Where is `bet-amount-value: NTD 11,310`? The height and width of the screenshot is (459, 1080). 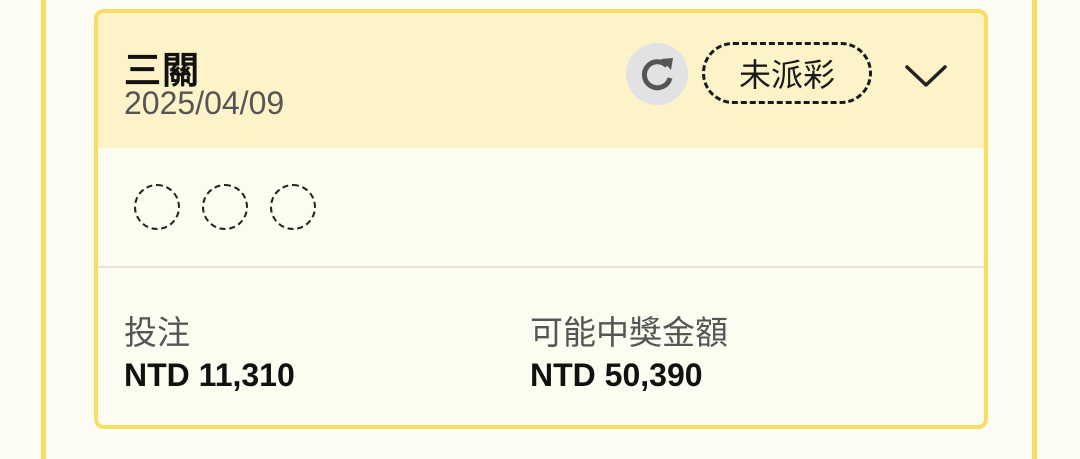 bet-amount-value: NTD 11,310 is located at coordinates (209, 375).